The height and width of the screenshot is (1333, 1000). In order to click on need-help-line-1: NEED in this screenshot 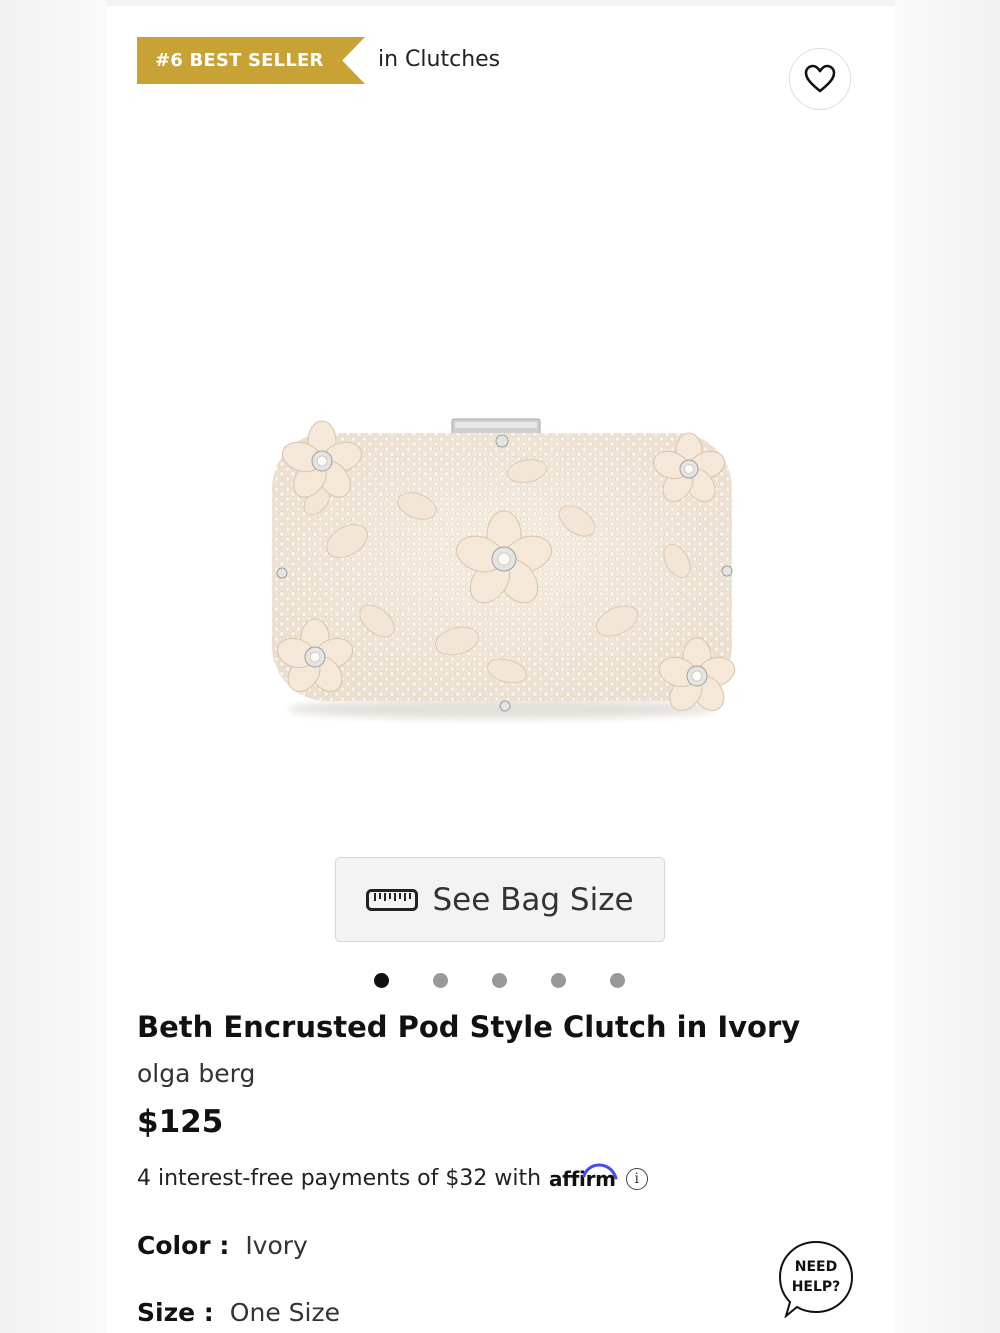, I will do `click(816, 1267)`.